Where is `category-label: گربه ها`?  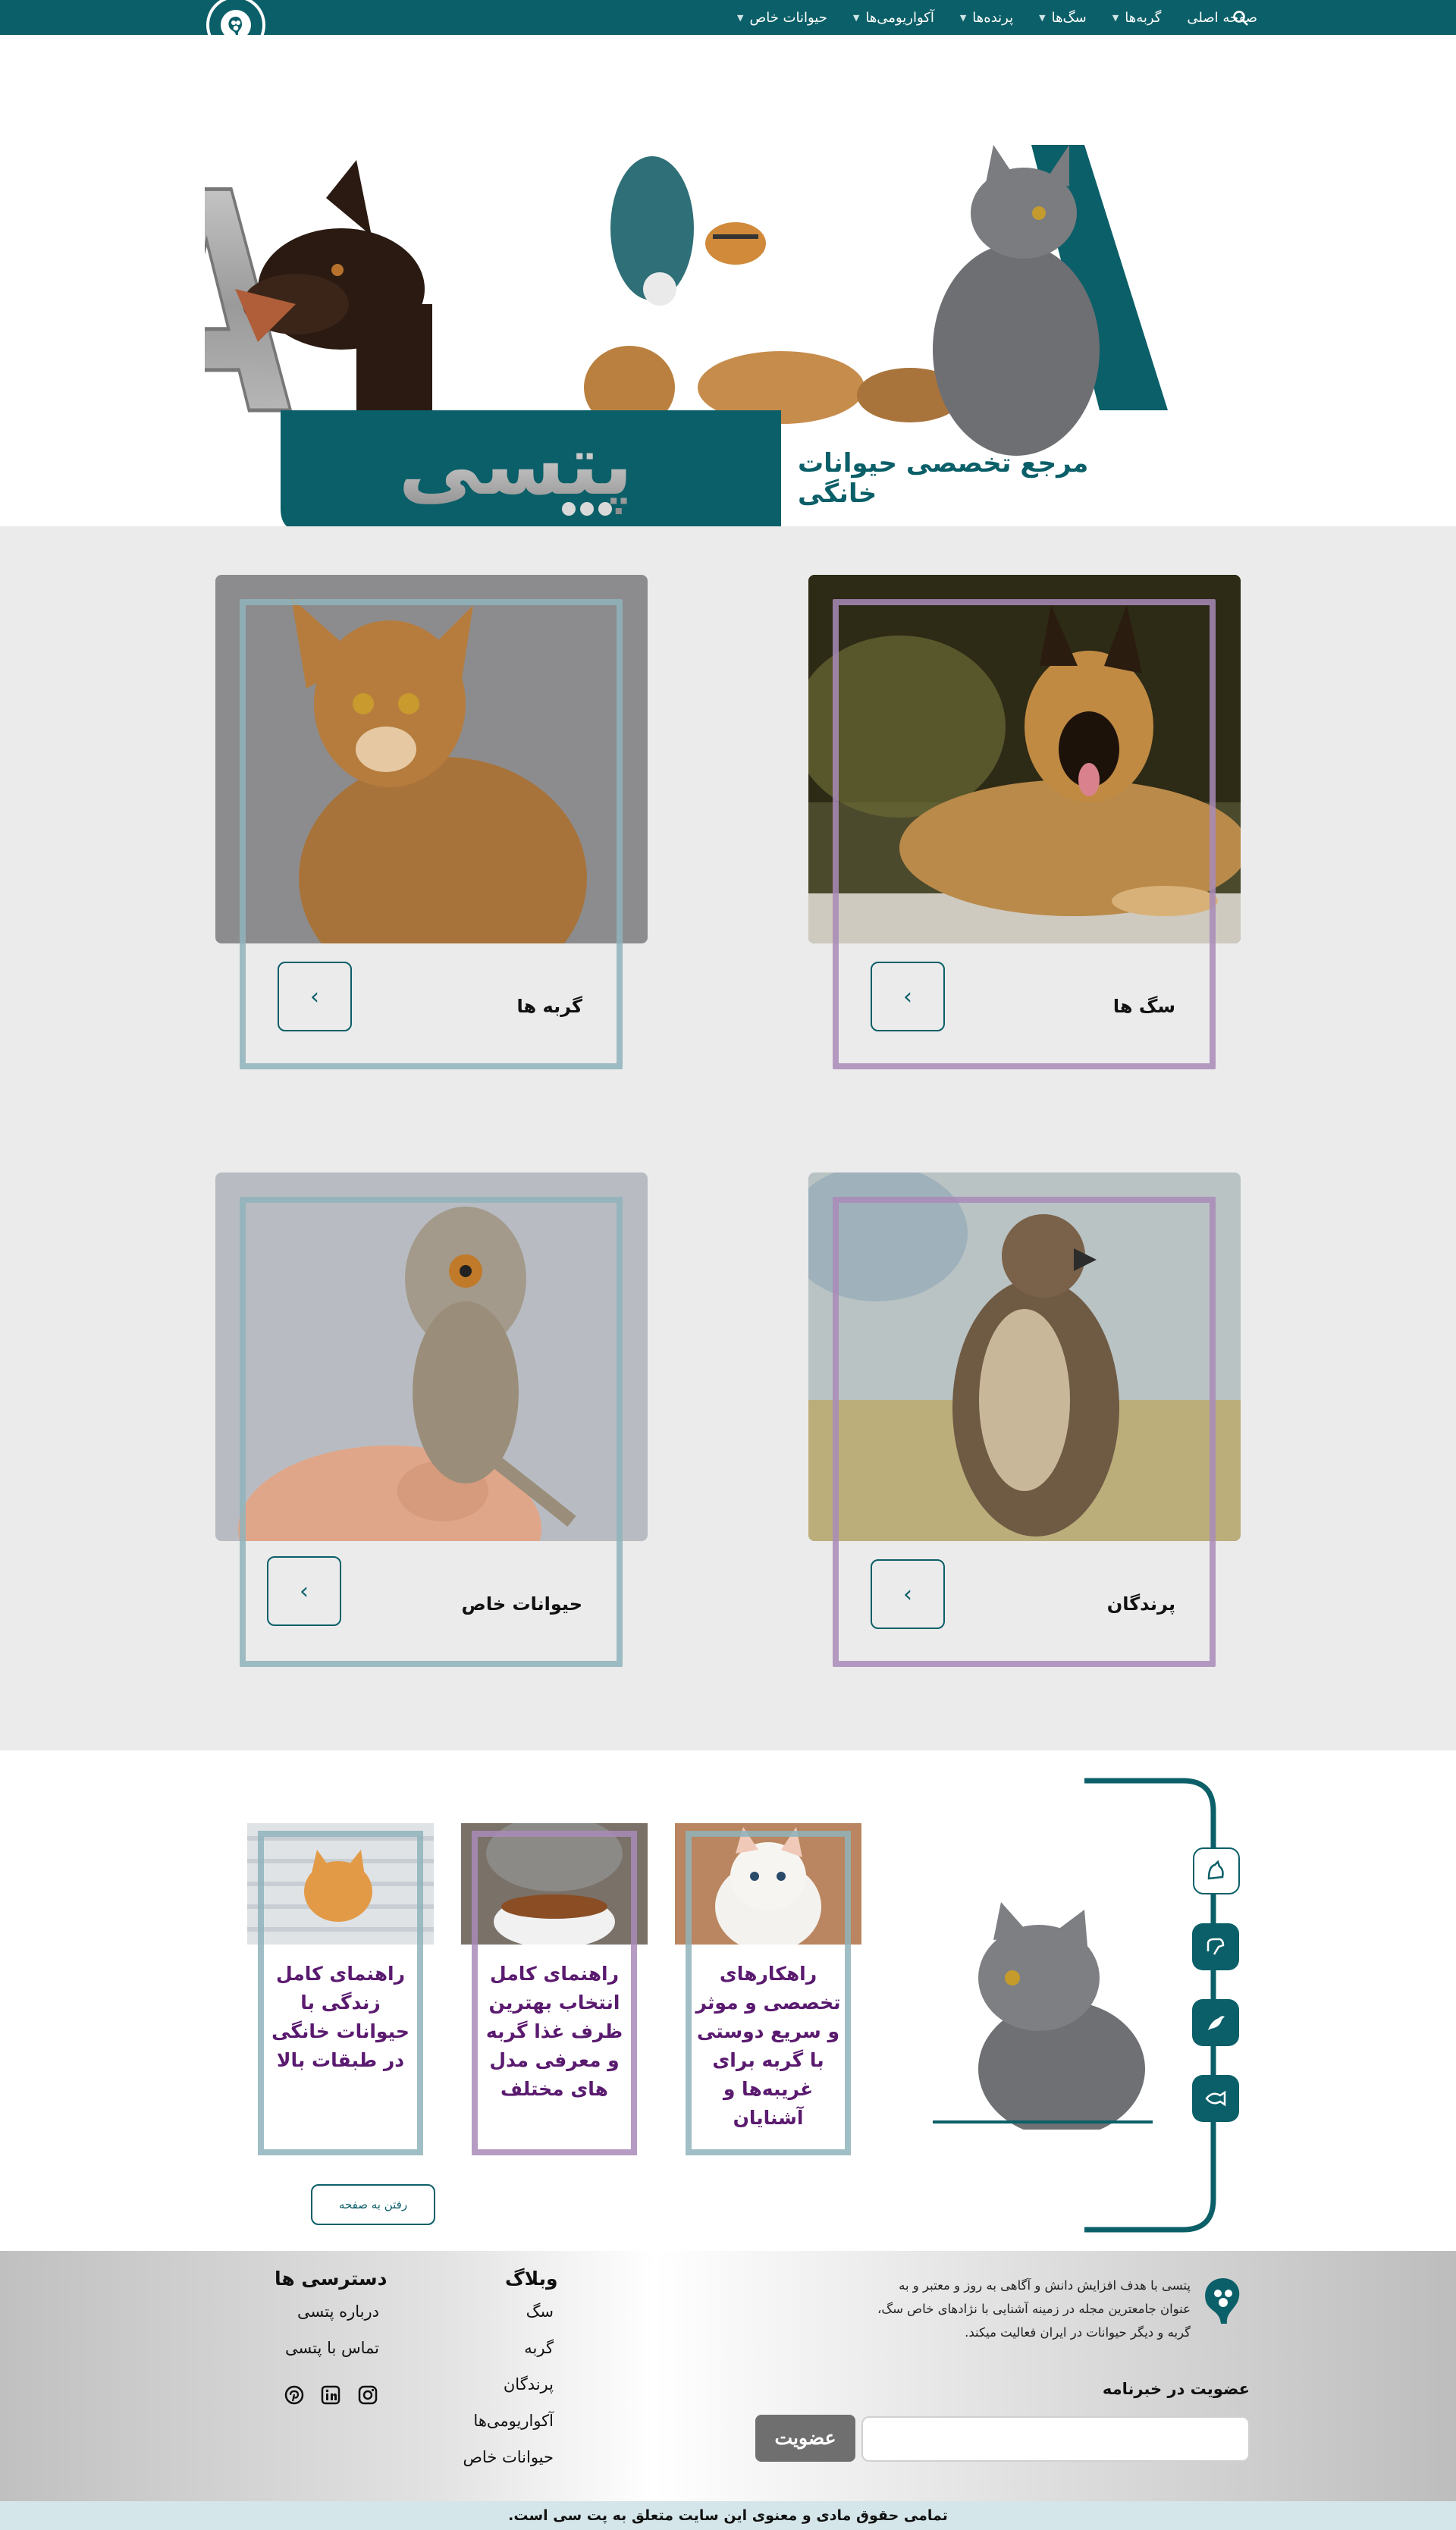
category-label: گربه ها is located at coordinates (549, 1006).